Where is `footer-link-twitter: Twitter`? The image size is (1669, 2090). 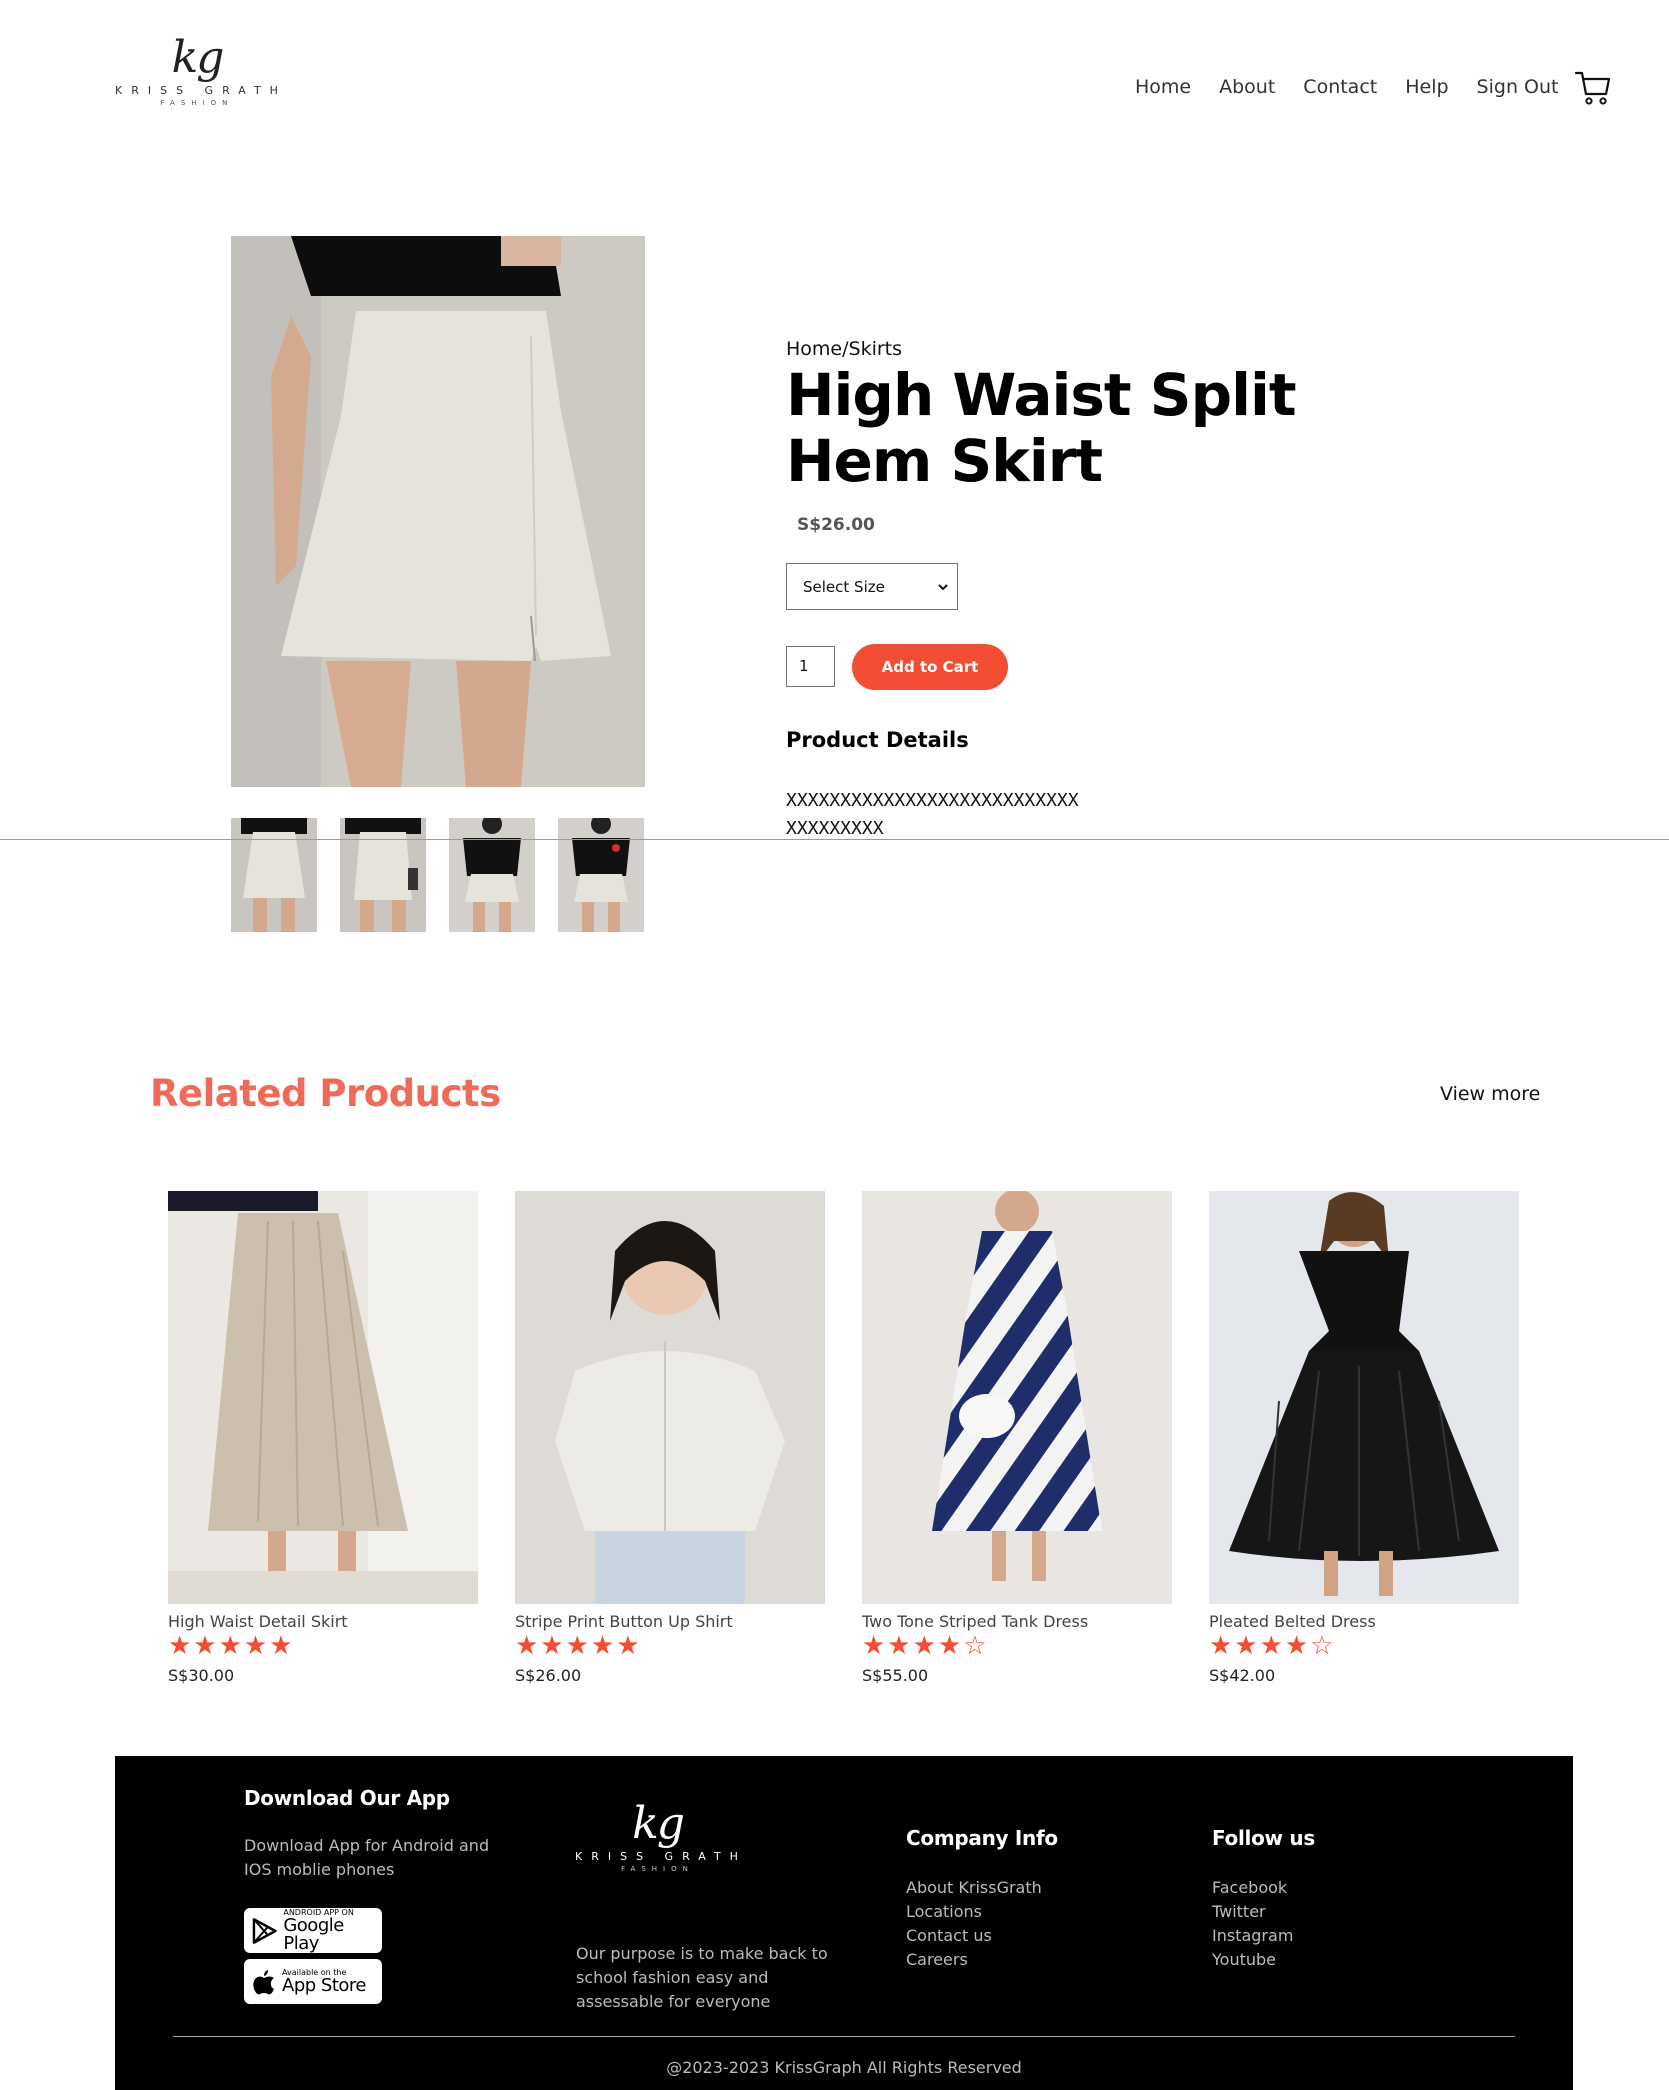
footer-link-twitter: Twitter is located at coordinates (1252, 1912).